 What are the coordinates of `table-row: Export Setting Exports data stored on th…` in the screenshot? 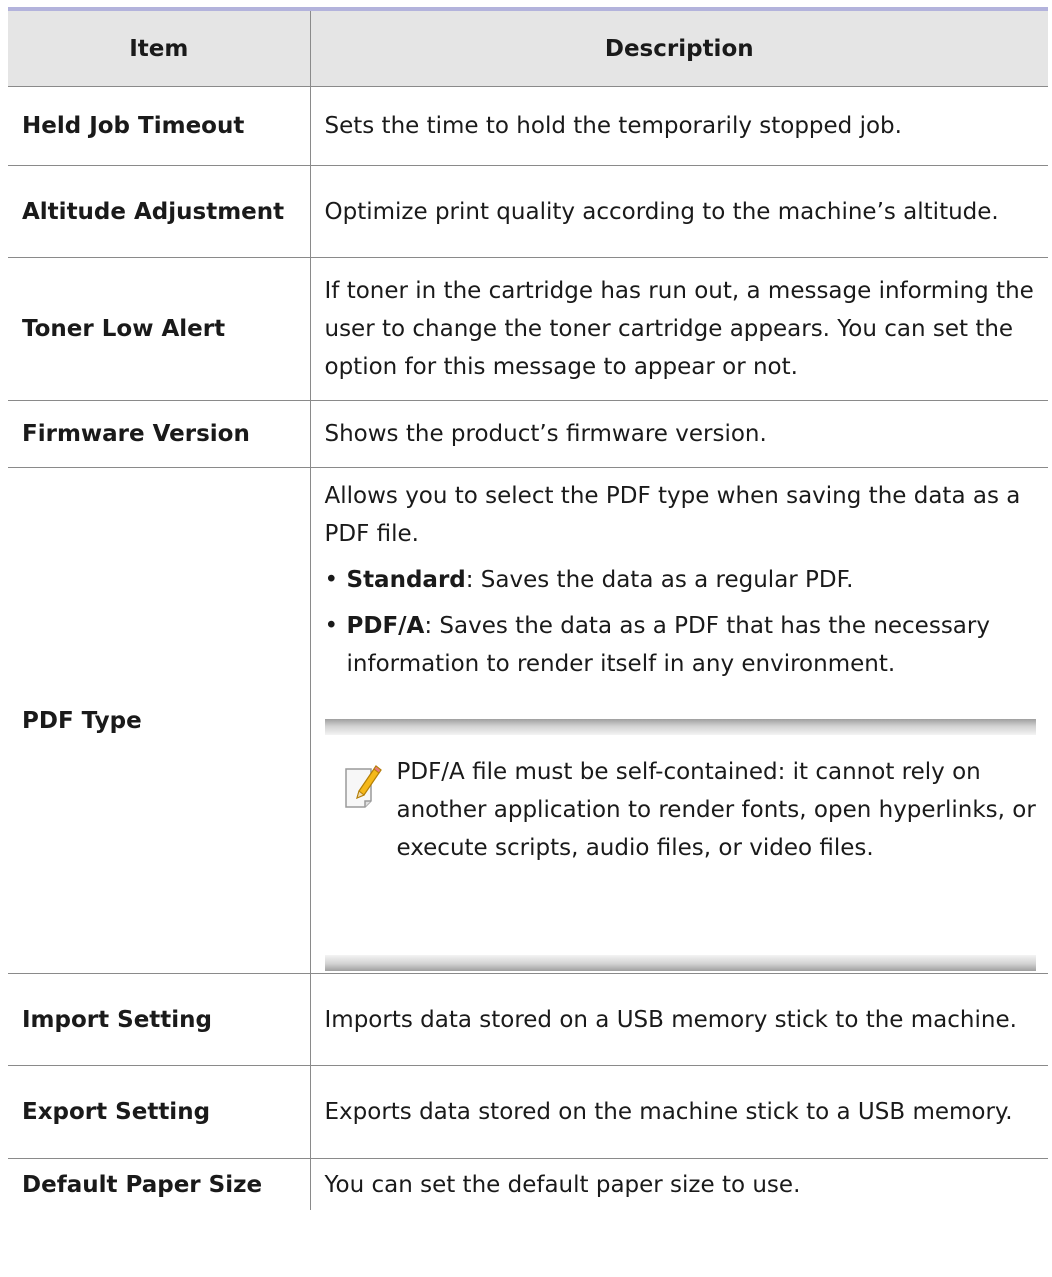 It's located at (528, 1112).